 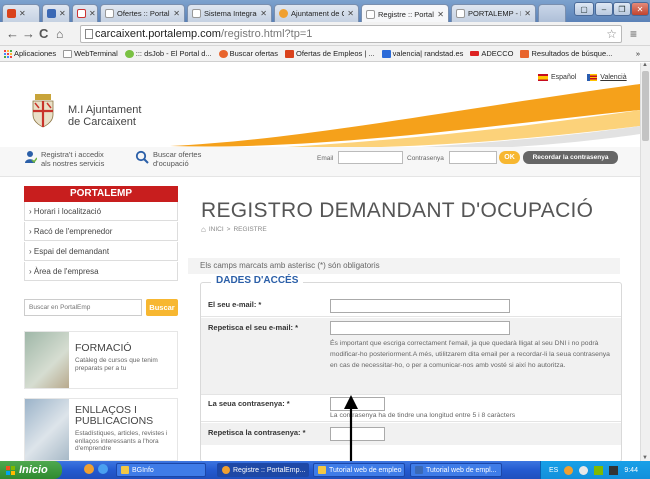 I want to click on scroll-up-icon: ▲, so click(x=645, y=65).